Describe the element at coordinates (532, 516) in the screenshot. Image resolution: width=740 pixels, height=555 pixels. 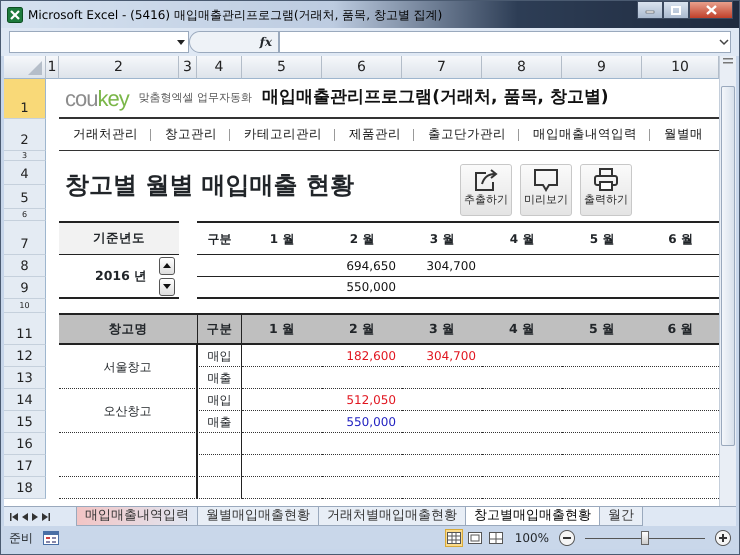
I see `sheet-tab: 창고별매입매출현황` at that location.